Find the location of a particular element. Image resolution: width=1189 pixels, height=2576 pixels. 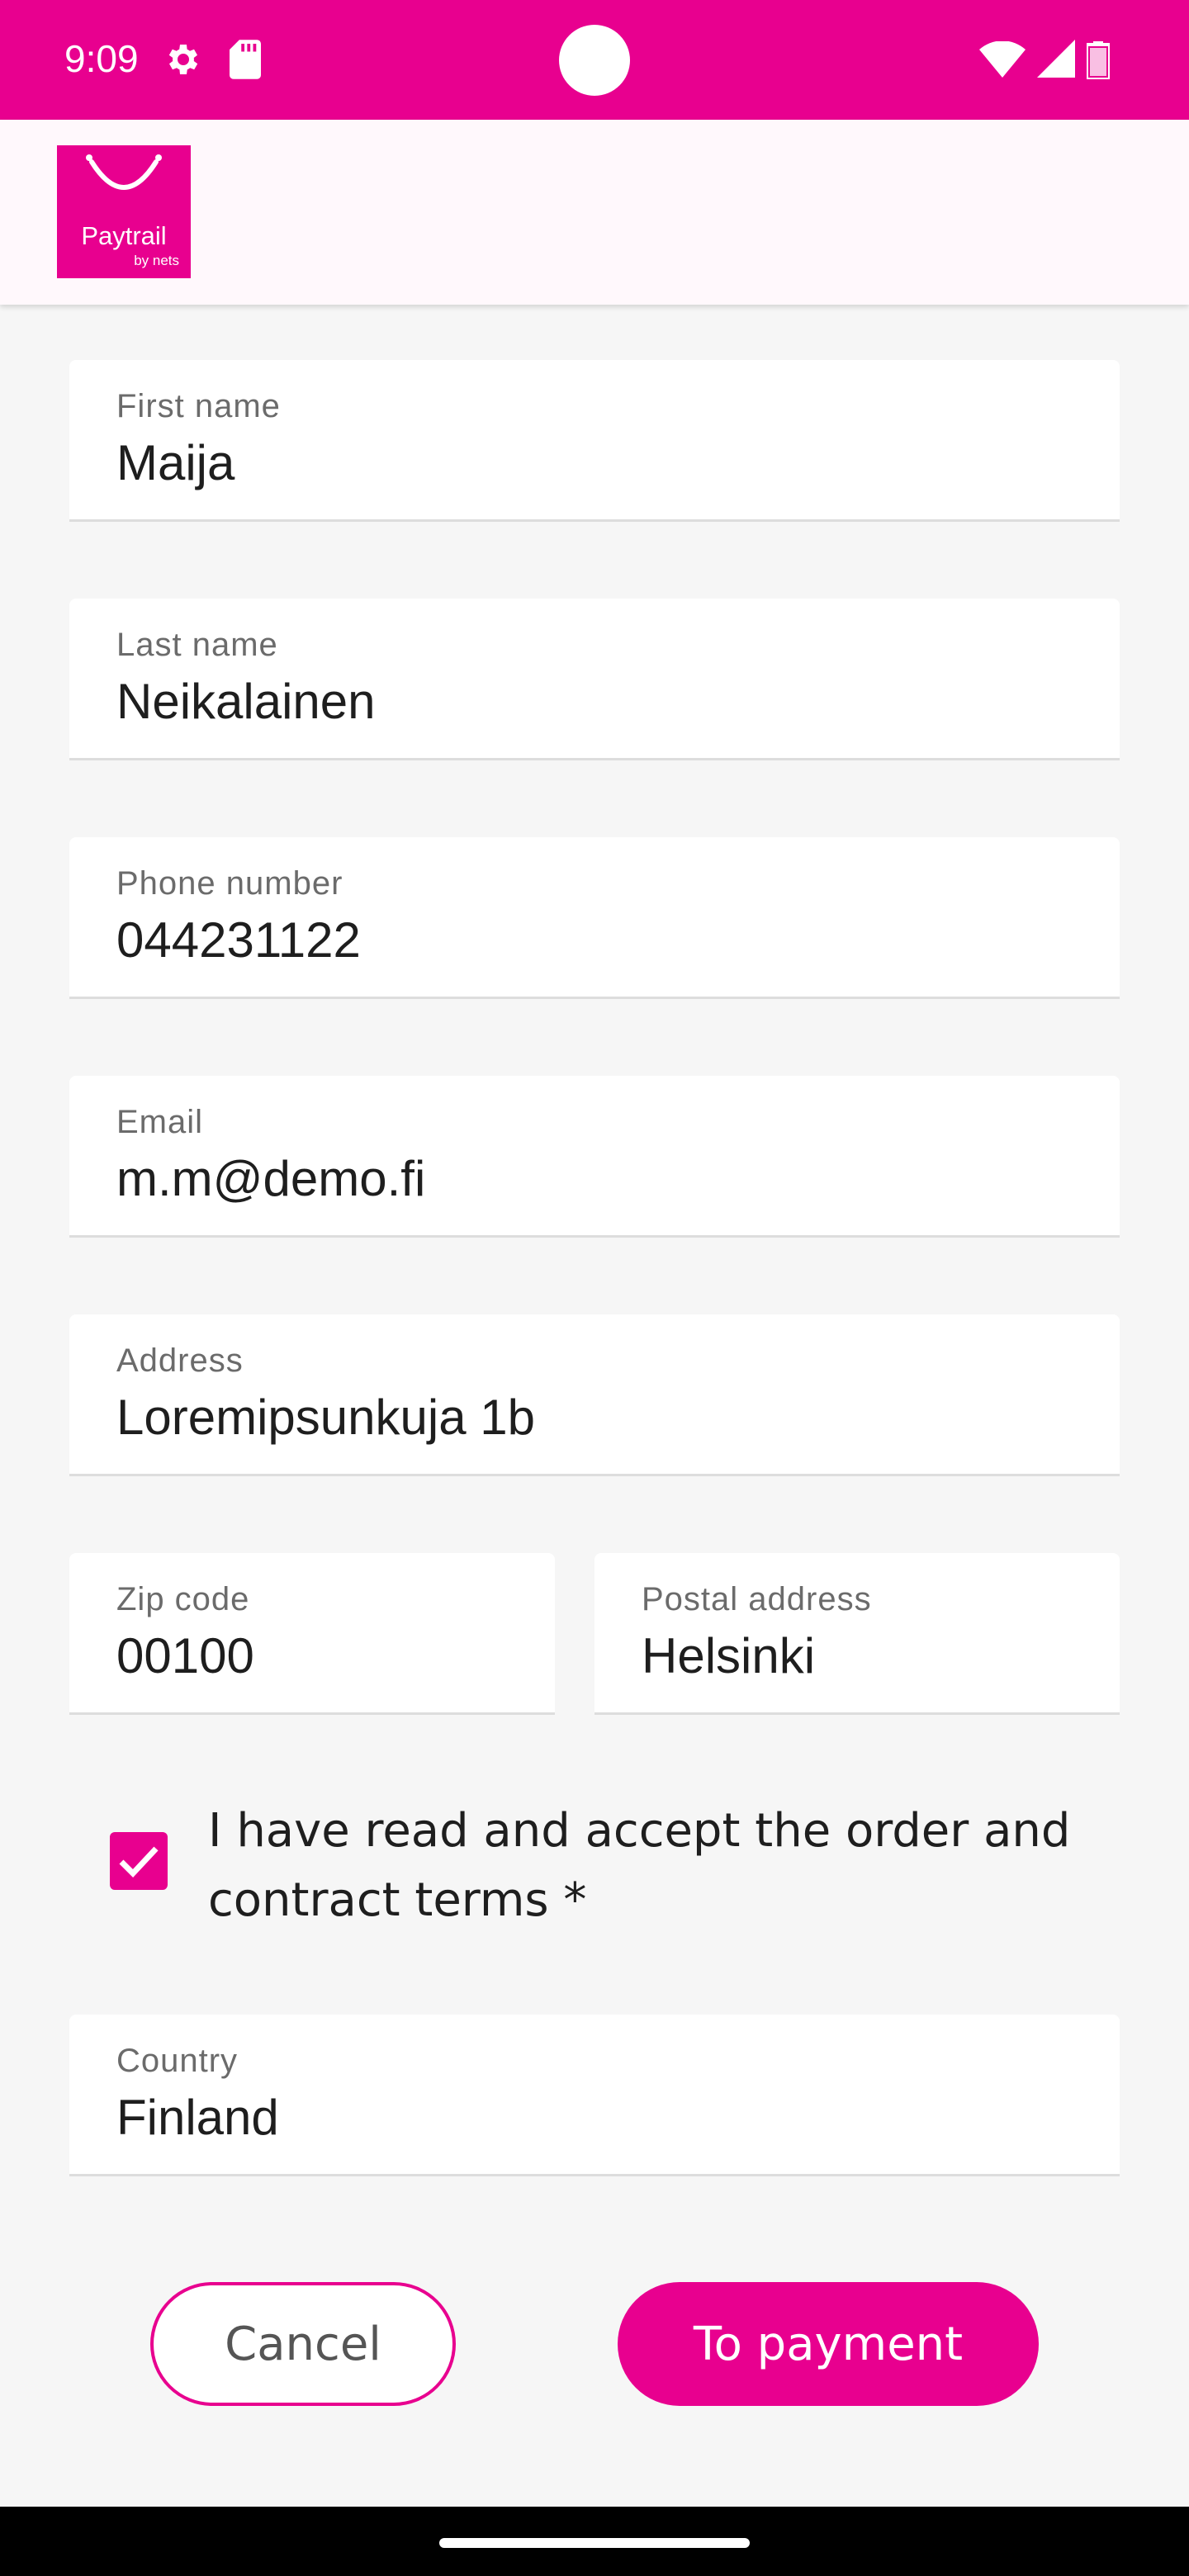

sd-card-icon is located at coordinates (245, 59).